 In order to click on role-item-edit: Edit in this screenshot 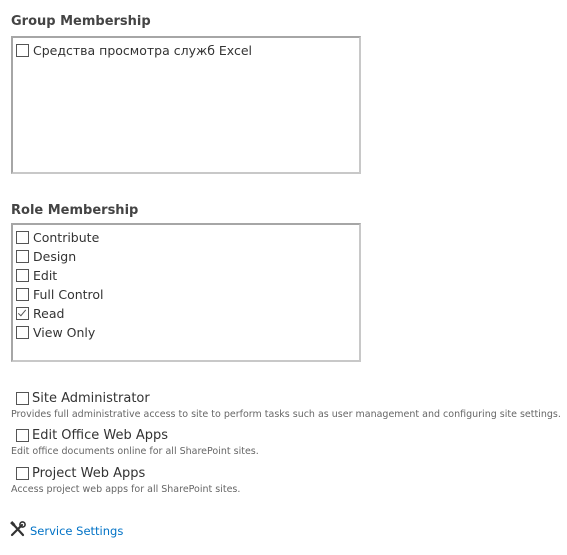, I will do `click(36, 275)`.